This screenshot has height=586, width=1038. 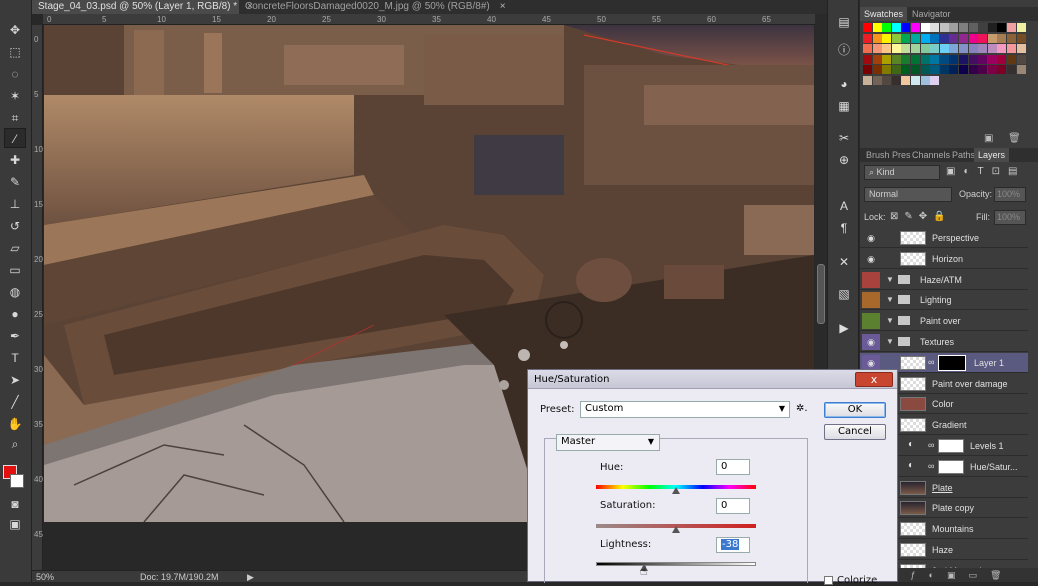 What do you see at coordinates (855, 432) in the screenshot?
I see `cancel-button: Cancel` at bounding box center [855, 432].